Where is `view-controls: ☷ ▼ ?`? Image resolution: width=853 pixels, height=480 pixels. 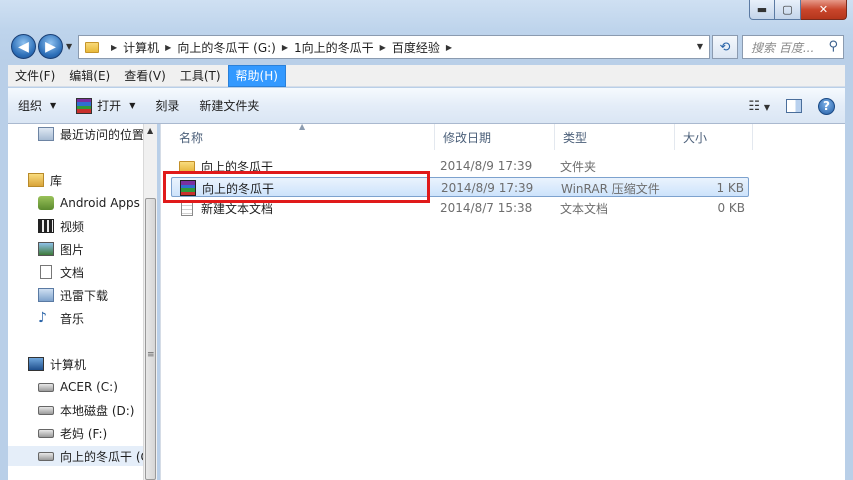
view-controls: ☷ ▼ ? is located at coordinates (791, 106).